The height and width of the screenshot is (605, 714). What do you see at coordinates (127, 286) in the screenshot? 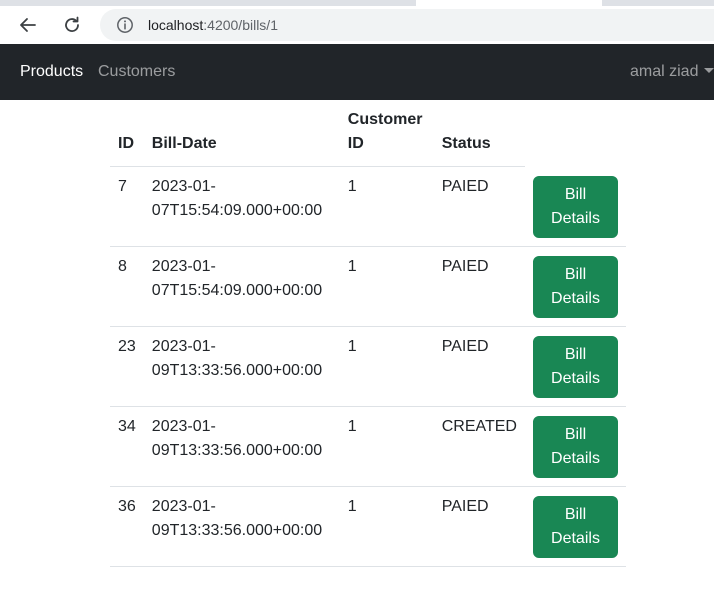
I see `cell-id: 8` at bounding box center [127, 286].